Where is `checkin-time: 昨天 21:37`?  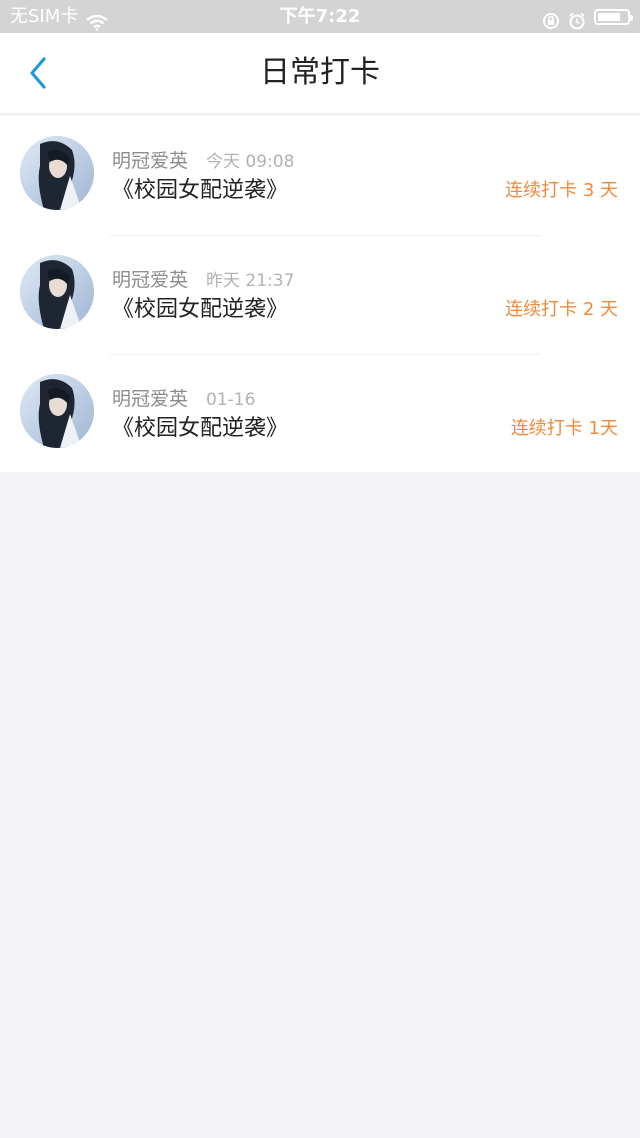 checkin-time: 昨天 21:37 is located at coordinates (250, 281).